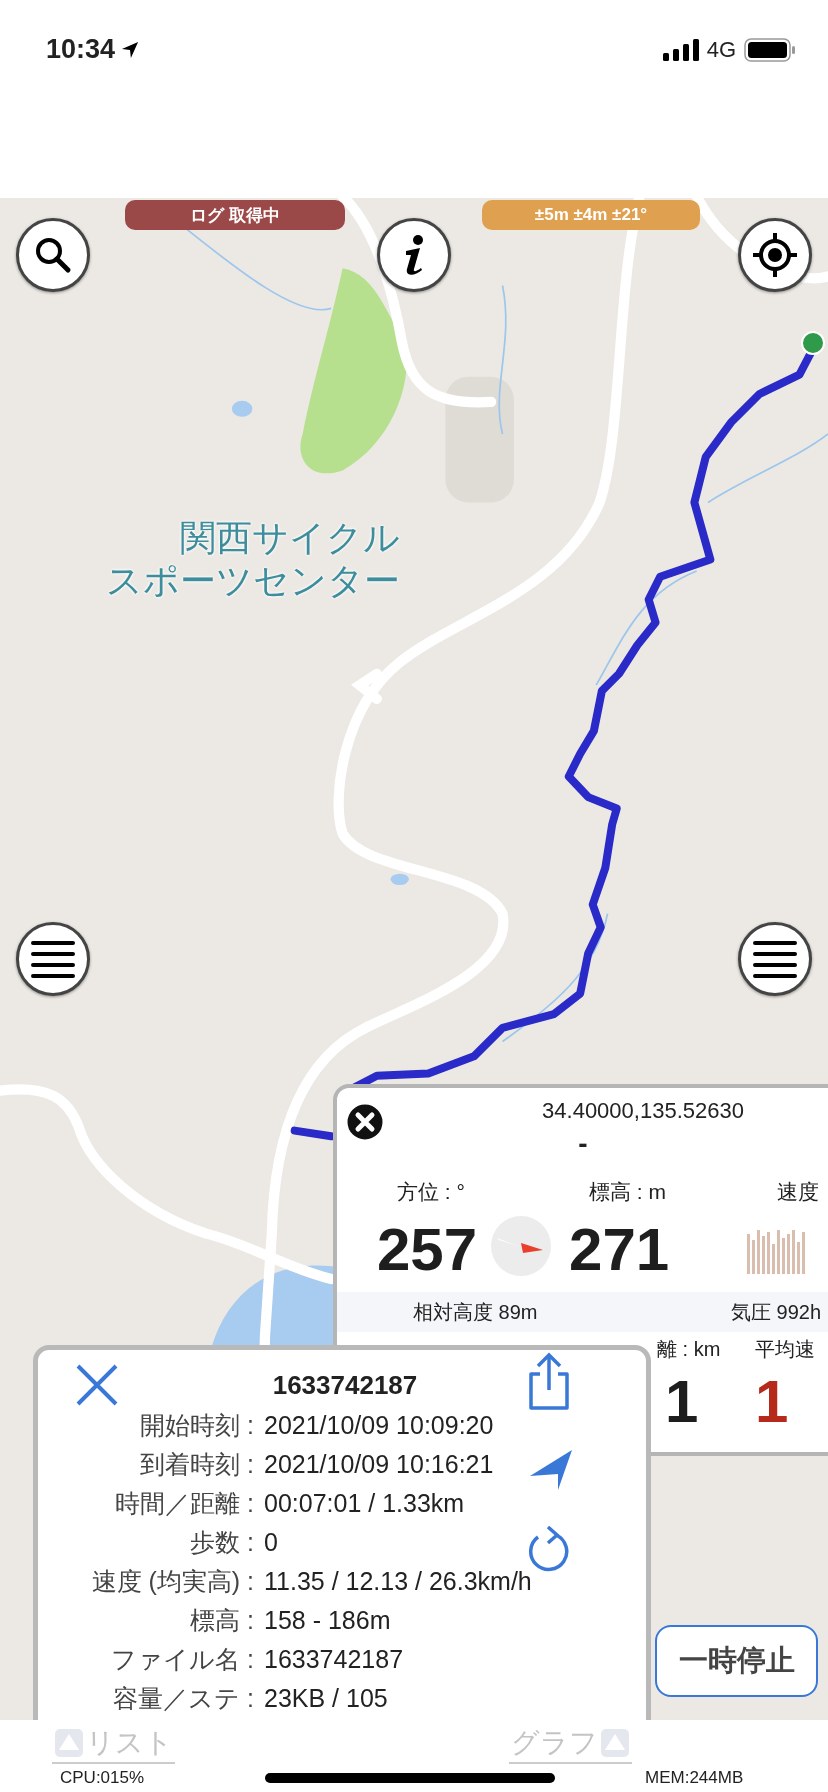 This screenshot has height=1792, width=828. I want to click on location-arrow-icon, so click(130, 49).